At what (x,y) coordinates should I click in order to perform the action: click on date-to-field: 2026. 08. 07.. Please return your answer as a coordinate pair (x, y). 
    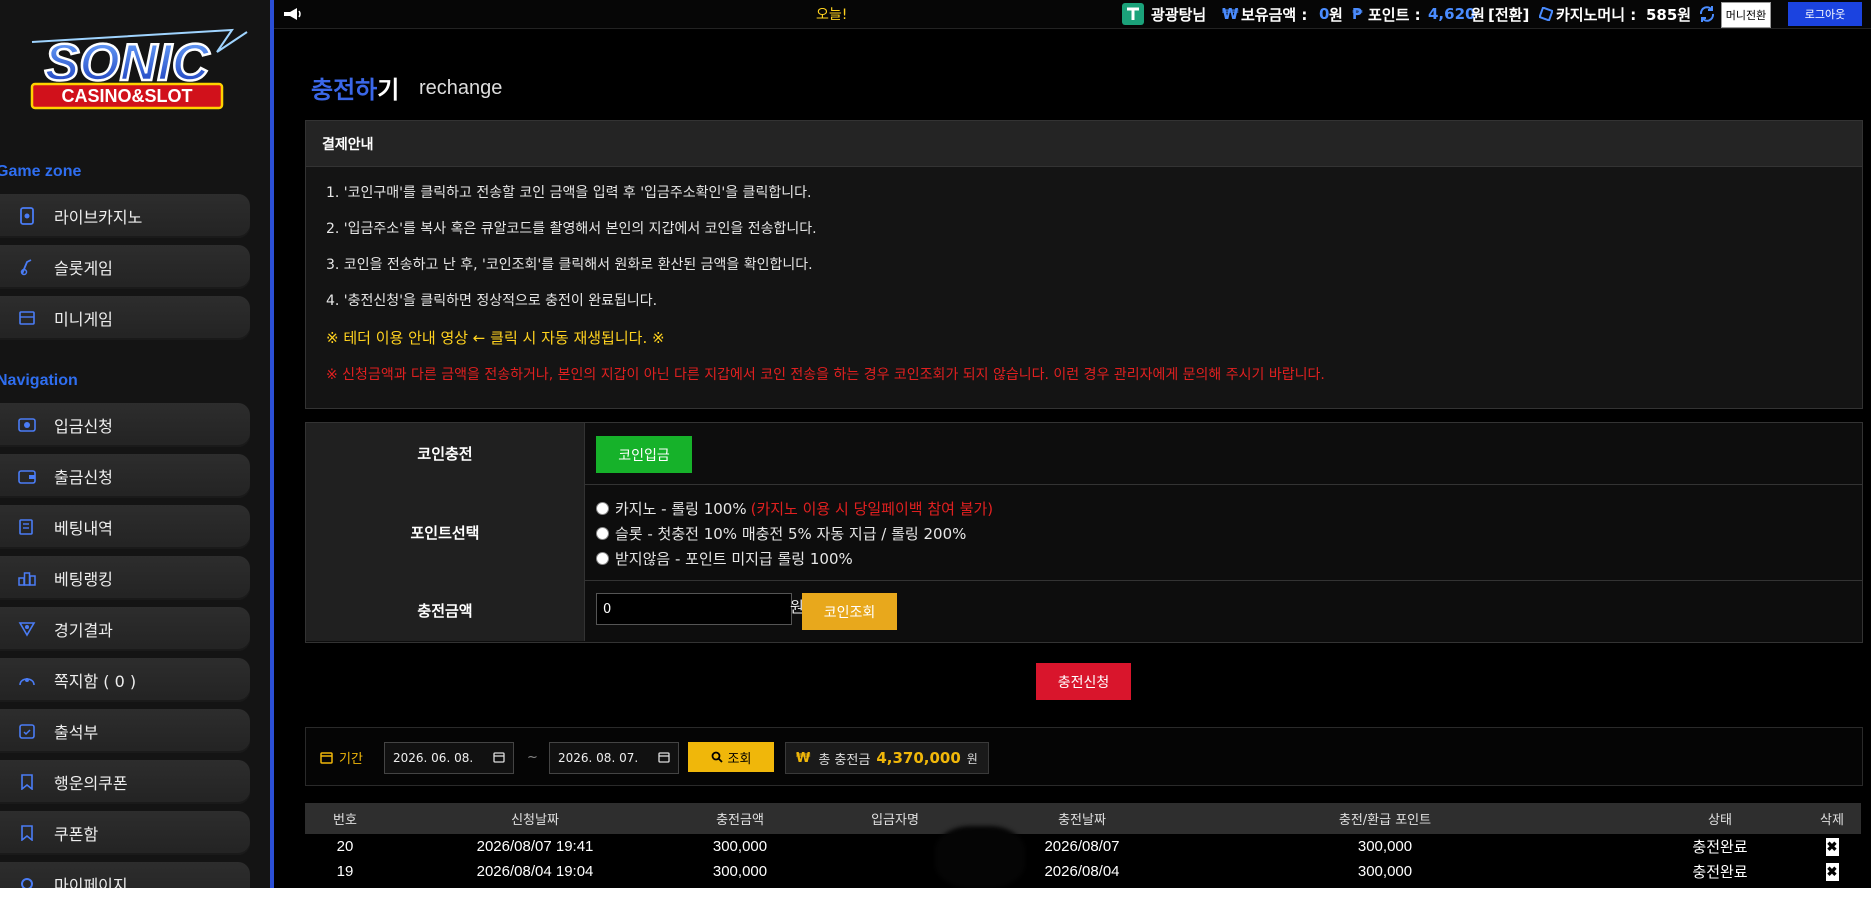
    Looking at the image, I should click on (614, 758).